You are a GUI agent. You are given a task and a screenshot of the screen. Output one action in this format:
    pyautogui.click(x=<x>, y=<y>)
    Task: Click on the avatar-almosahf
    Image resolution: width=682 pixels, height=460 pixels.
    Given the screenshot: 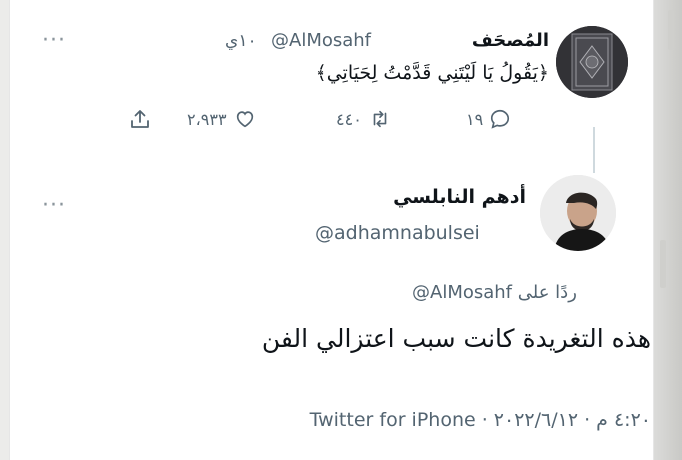 What is the action you would take?
    pyautogui.click(x=592, y=62)
    